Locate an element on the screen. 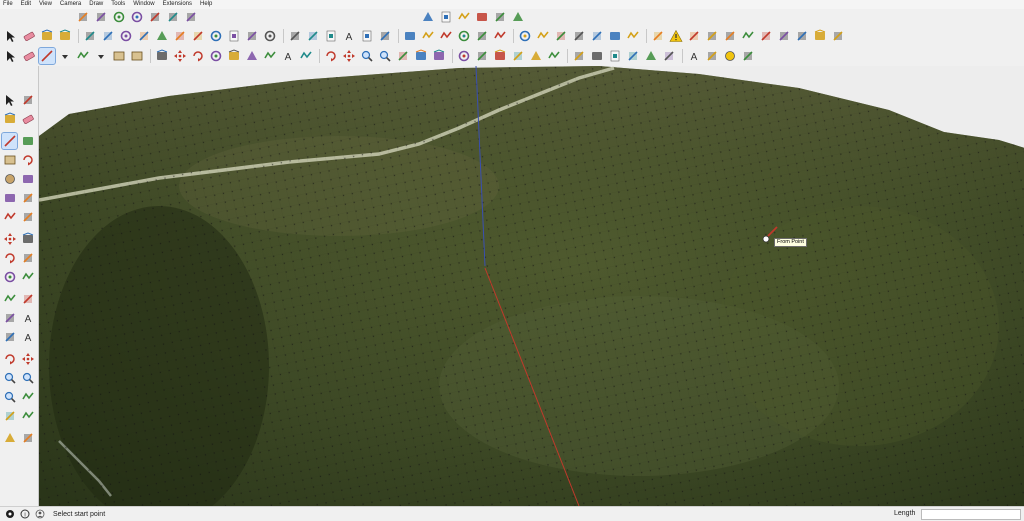  freehand-icon is located at coordinates (27, 141).